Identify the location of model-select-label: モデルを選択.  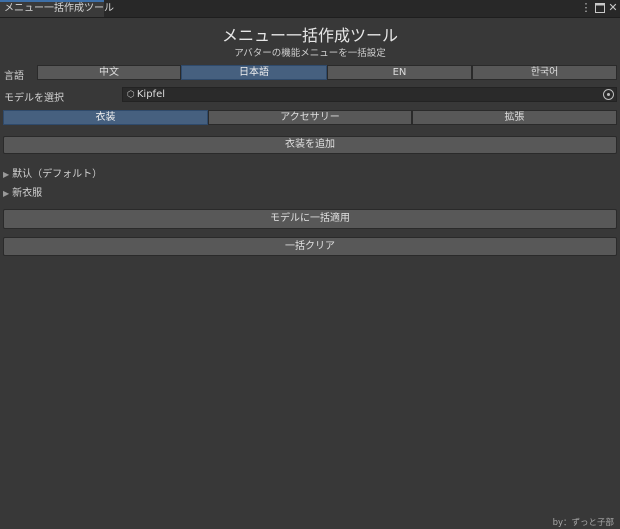
(34, 98).